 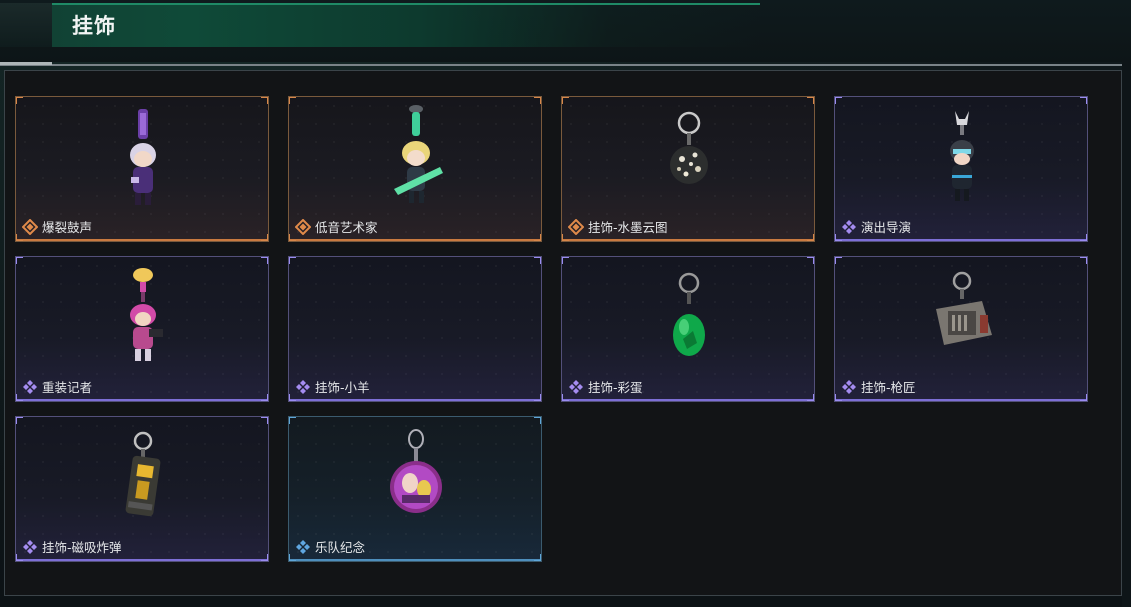 What do you see at coordinates (142, 329) in the screenshot?
I see `charm-card: 重装记者` at bounding box center [142, 329].